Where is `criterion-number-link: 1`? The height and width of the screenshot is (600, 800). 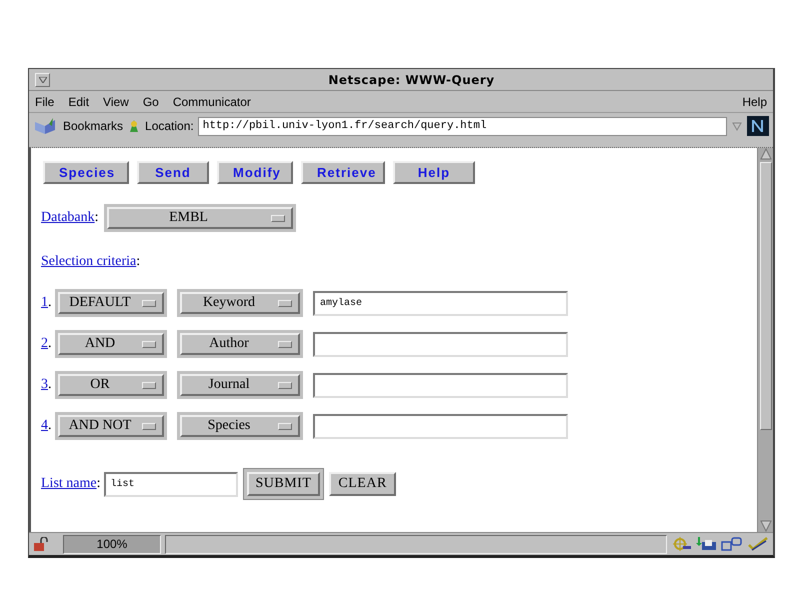
criterion-number-link: 1 is located at coordinates (44, 302).